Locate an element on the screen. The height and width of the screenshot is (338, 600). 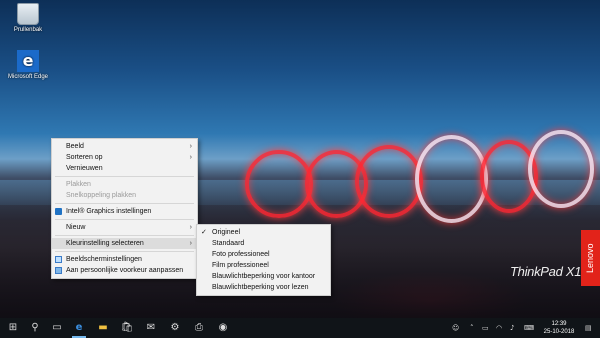
task-view-icon: ▭ is located at coordinates (57, 328).